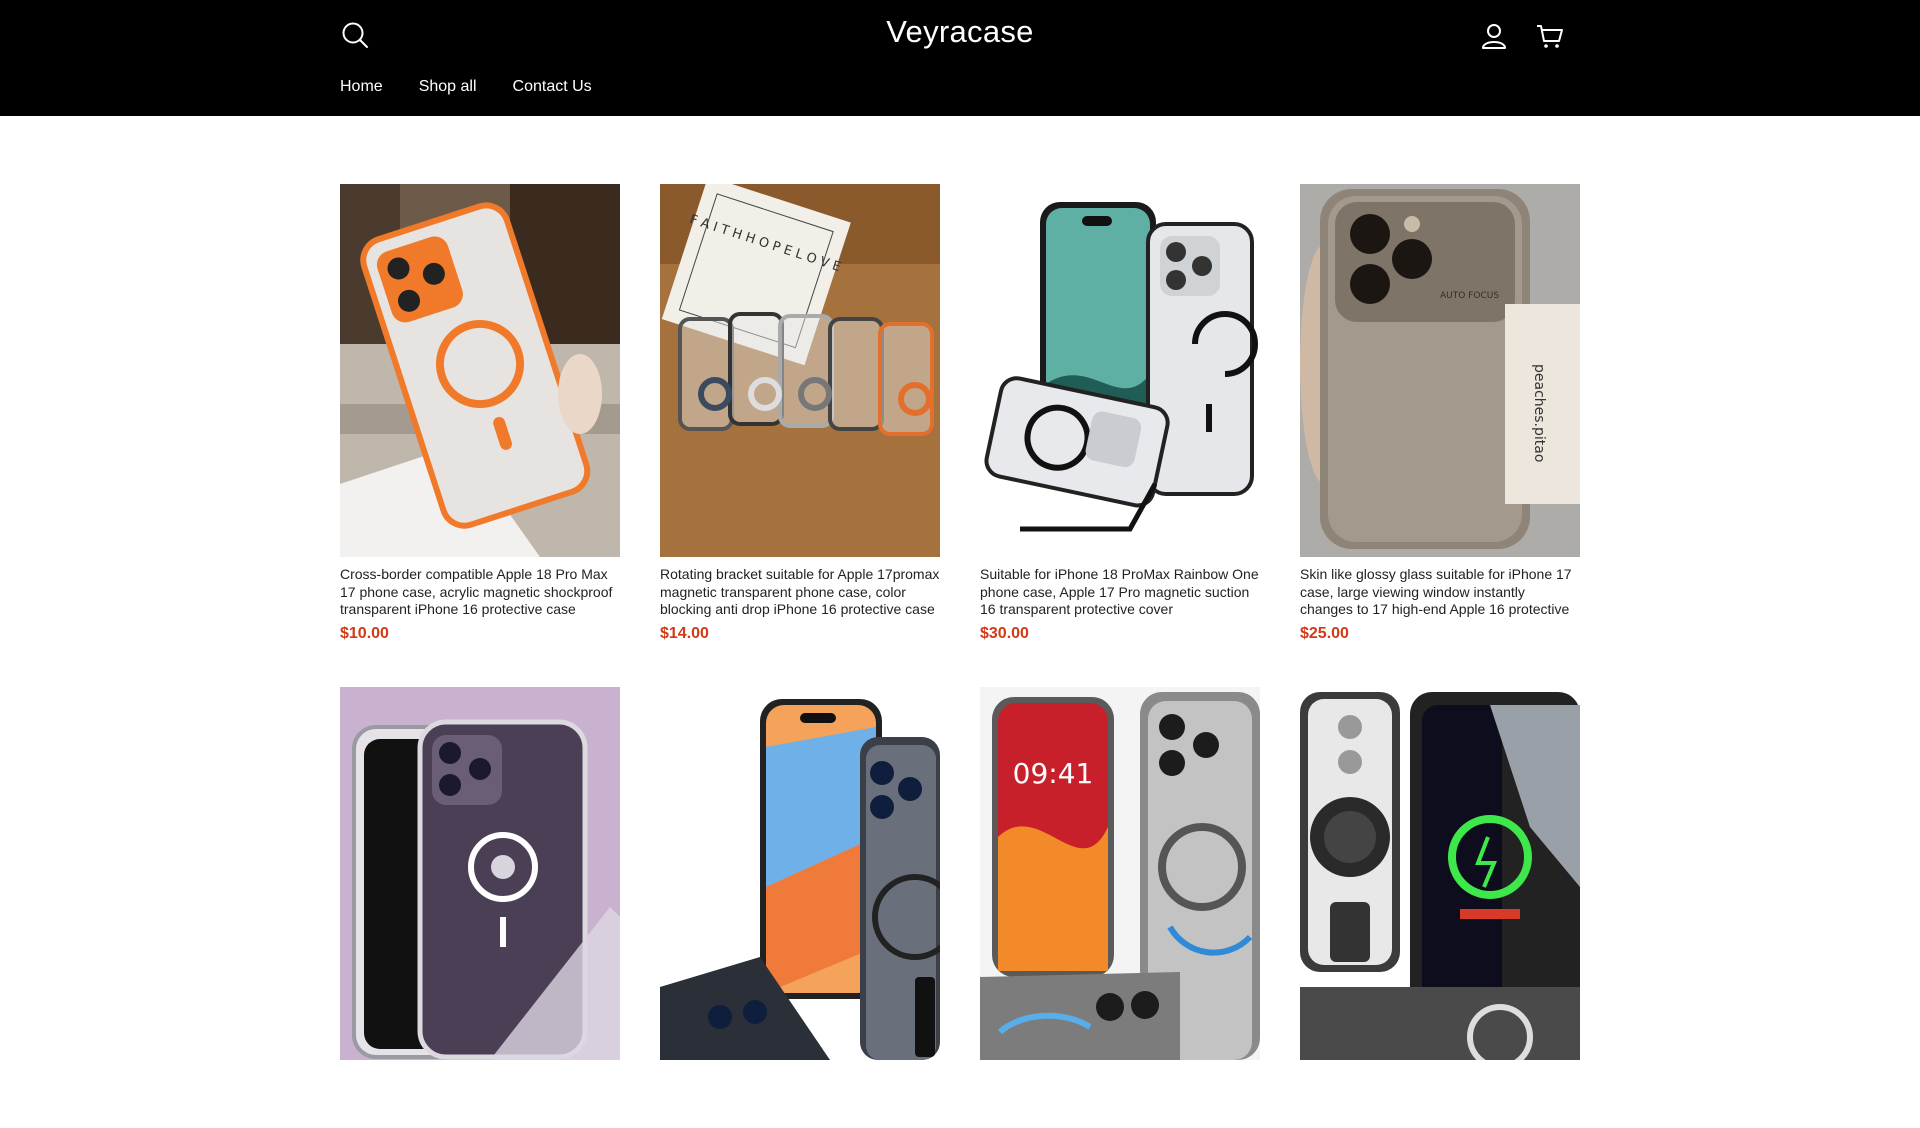 The width and height of the screenshot is (1920, 1128). Describe the element at coordinates (1440, 370) in the screenshot. I see `product-image: AUTO FOCUS peaches.pitao` at that location.